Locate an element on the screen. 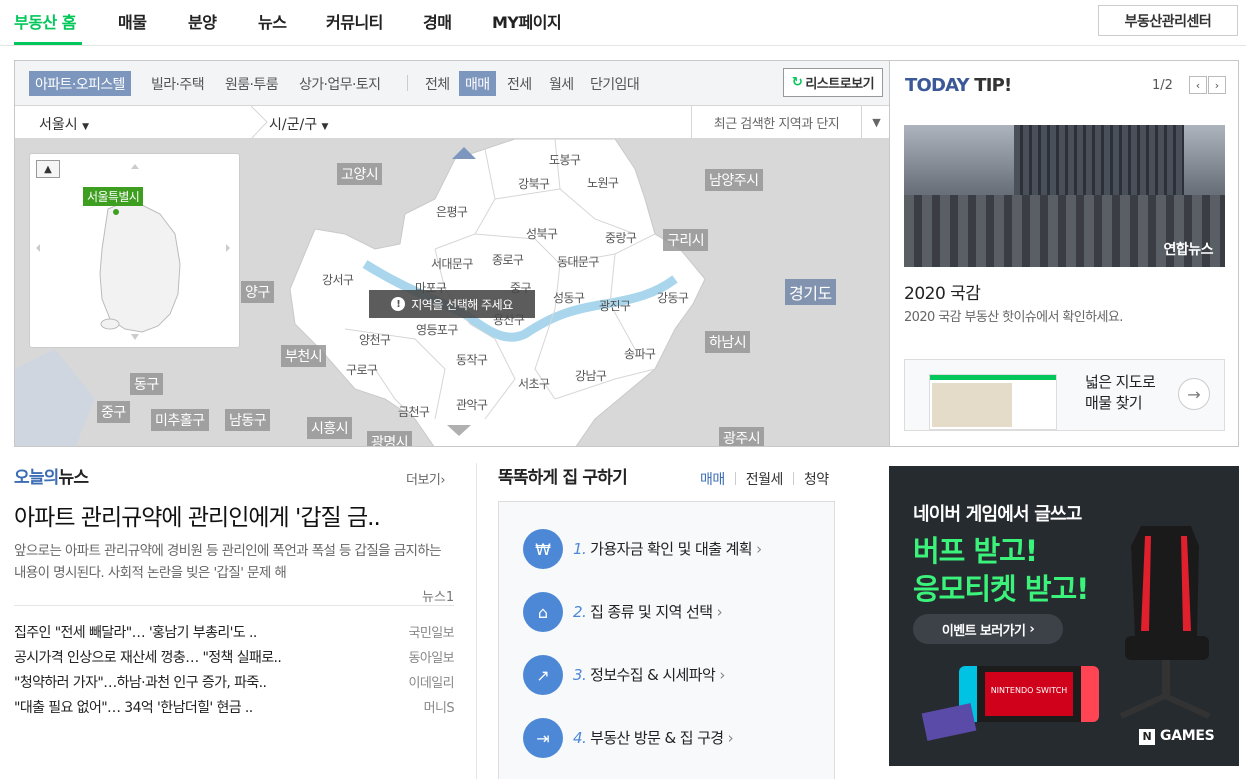 The height and width of the screenshot is (779, 1246). tab-deal-short-term: 단기임대 is located at coordinates (615, 83).